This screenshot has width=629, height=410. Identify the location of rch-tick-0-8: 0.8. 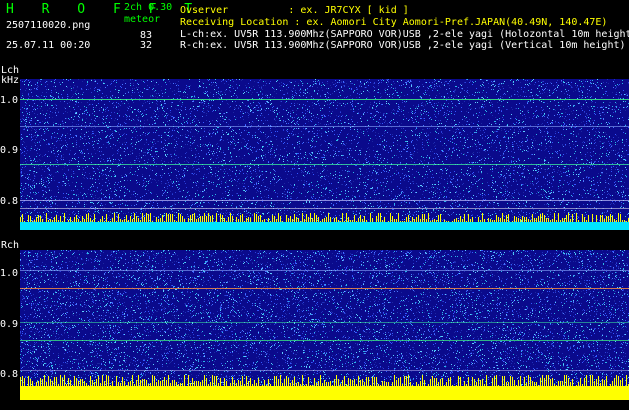
(9, 375).